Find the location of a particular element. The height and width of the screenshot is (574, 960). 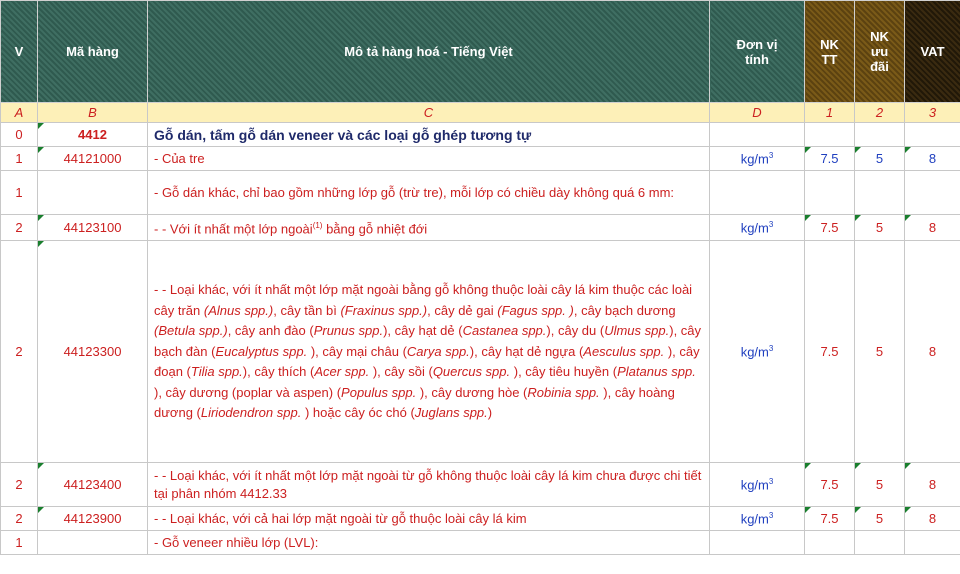

code-cell: 44123400 is located at coordinates (92, 485).